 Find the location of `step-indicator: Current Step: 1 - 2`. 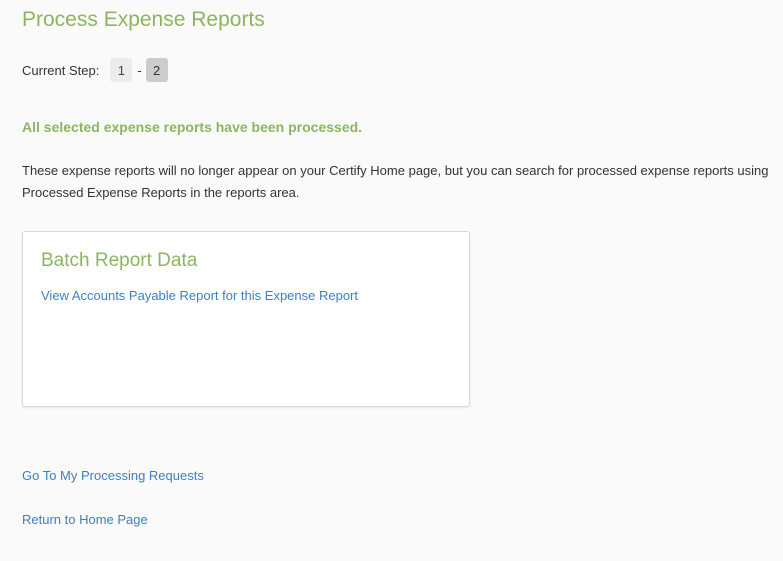

step-indicator: Current Step: 1 - 2 is located at coordinates (95, 70).